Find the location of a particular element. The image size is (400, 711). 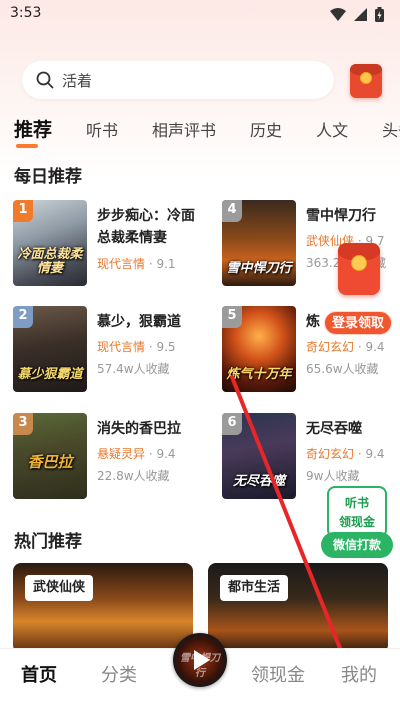

cover-title: 香巴拉 is located at coordinates (50, 462).